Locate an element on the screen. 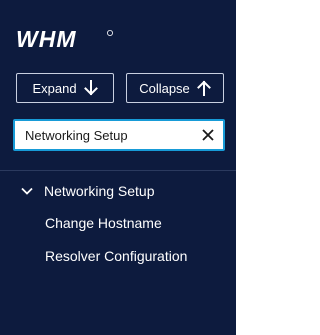 This screenshot has height=335, width=320. search-input is located at coordinates (105, 135).